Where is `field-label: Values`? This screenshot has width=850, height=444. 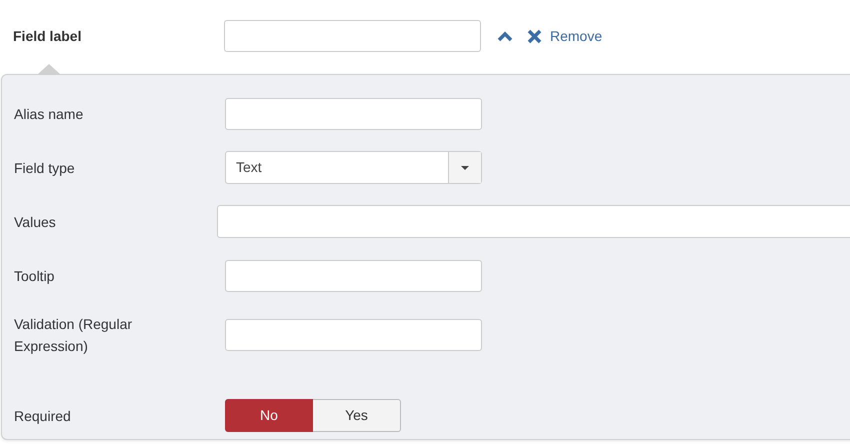 field-label: Values is located at coordinates (35, 222).